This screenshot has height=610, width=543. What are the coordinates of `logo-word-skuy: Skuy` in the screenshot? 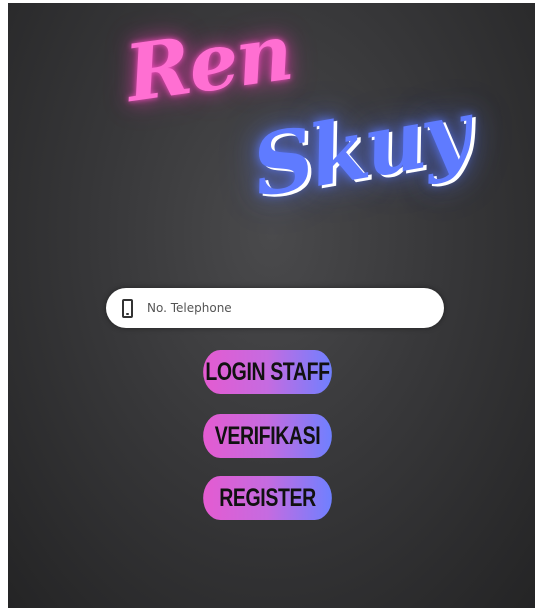 It's located at (360, 148).